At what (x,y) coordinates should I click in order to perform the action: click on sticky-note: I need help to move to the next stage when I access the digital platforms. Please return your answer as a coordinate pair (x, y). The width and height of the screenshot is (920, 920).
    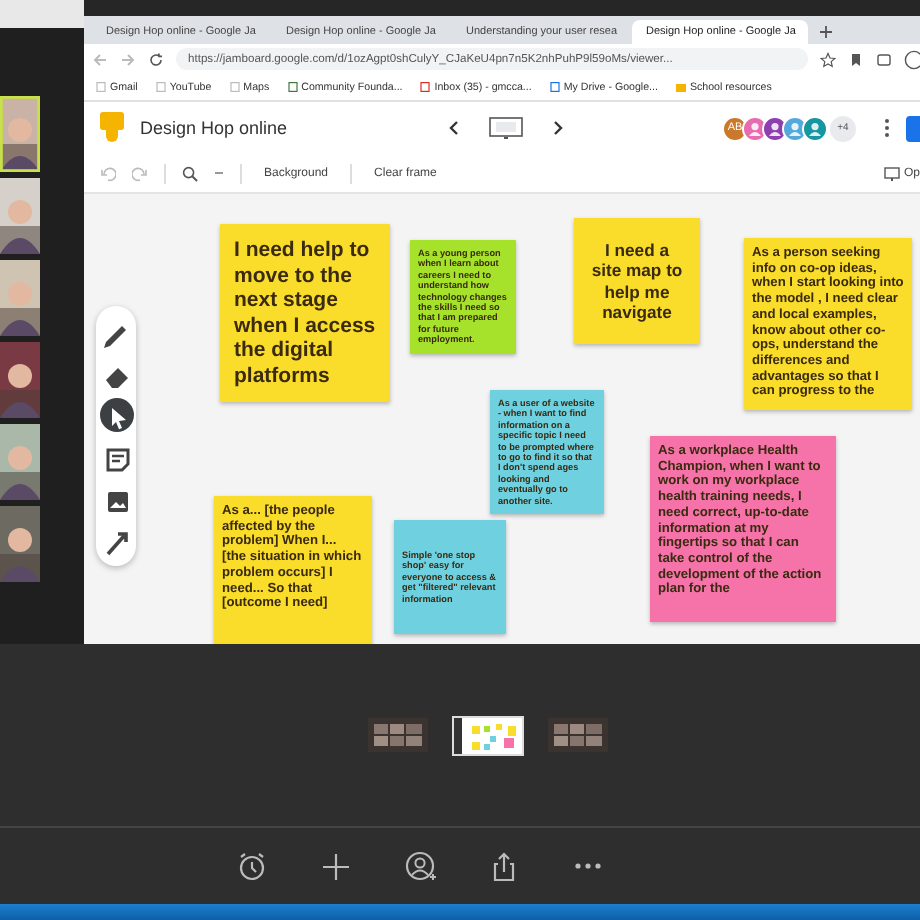
    Looking at the image, I should click on (305, 313).